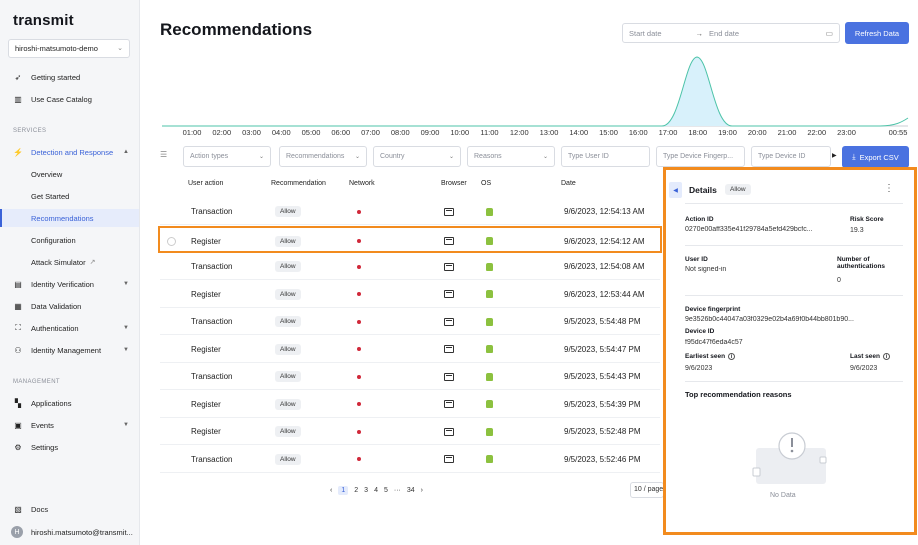 The width and height of the screenshot is (918, 545). What do you see at coordinates (454, 183) in the screenshot?
I see `column-header-browser: Browser` at bounding box center [454, 183].